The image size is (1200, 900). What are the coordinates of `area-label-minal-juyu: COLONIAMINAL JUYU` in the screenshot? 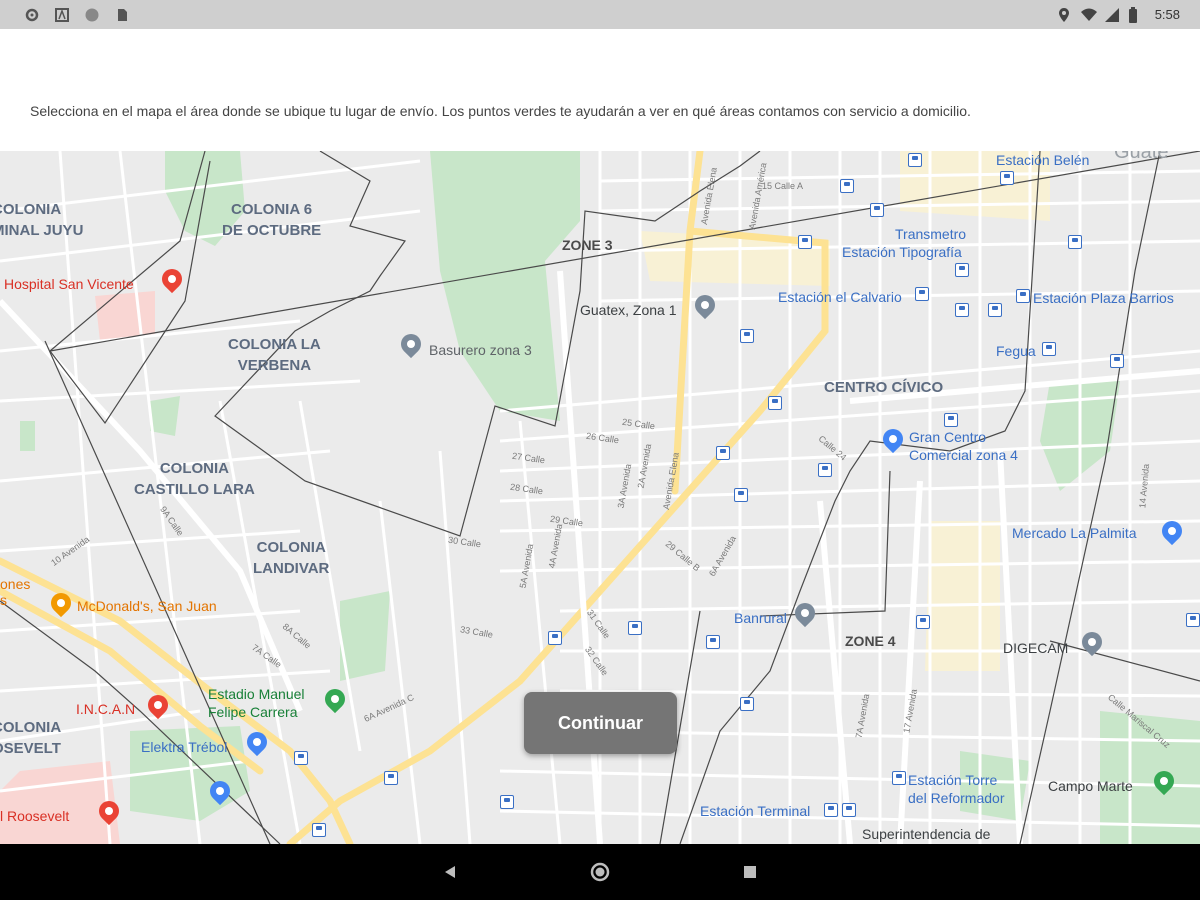 It's located at (42, 220).